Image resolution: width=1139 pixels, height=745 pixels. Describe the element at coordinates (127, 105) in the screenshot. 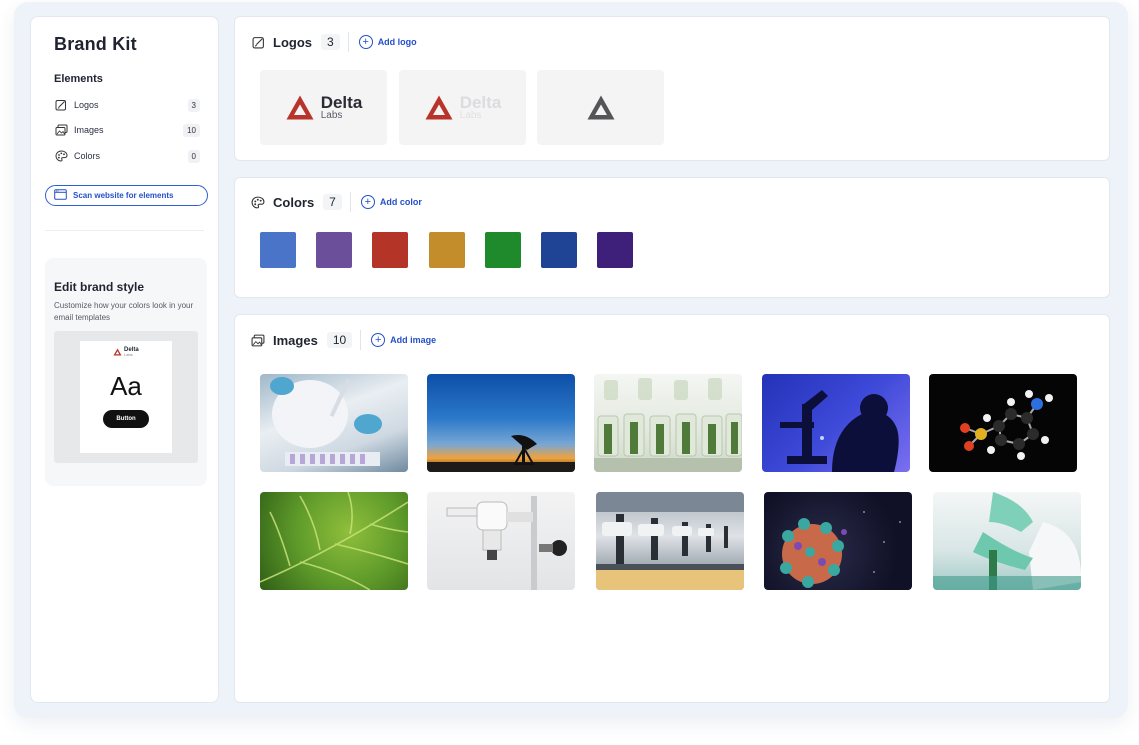

I see `sidebar-item-logos: Logos 3` at that location.